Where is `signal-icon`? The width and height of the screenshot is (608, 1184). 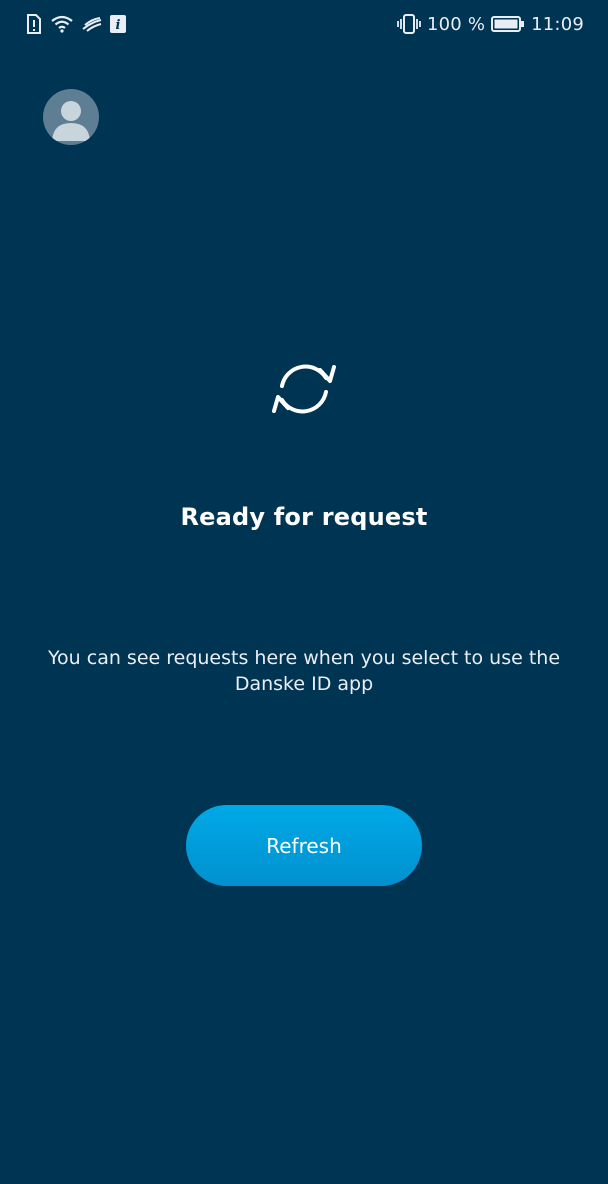
signal-icon is located at coordinates (92, 24).